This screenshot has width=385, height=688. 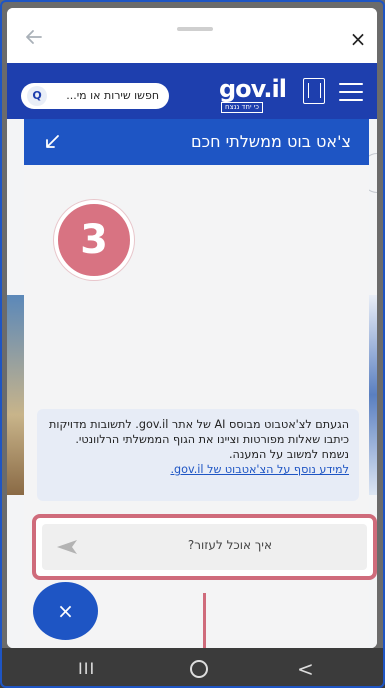 What do you see at coordinates (271, 141) in the screenshot?
I see `chatbot-title: צ'אט בוט ממשלתי חכם` at bounding box center [271, 141].